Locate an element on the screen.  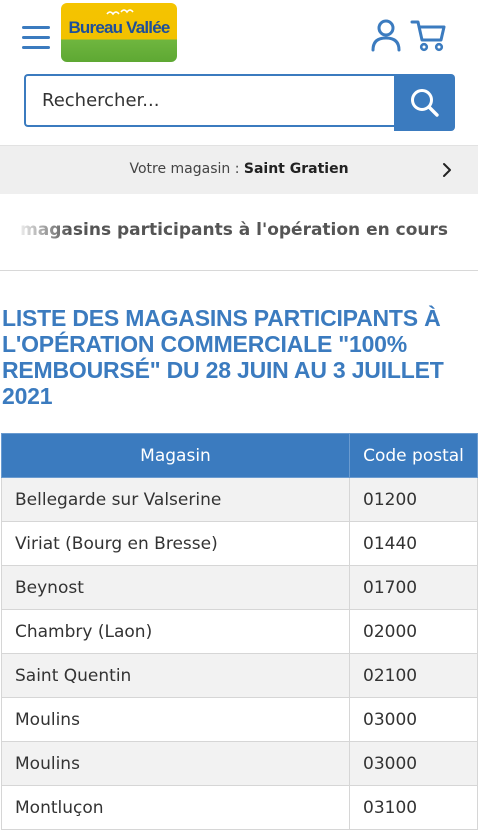
bureau-vallee-logo: Bureau Vallée is located at coordinates (119, 32).